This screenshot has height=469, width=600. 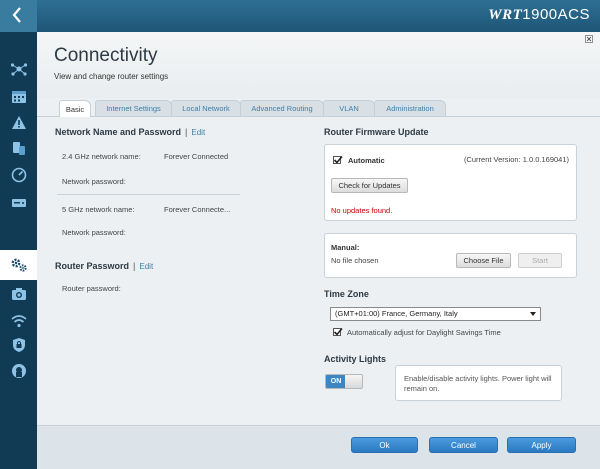 I want to click on network-section-title: Network Name and Password | Edit, so click(x=130, y=132).